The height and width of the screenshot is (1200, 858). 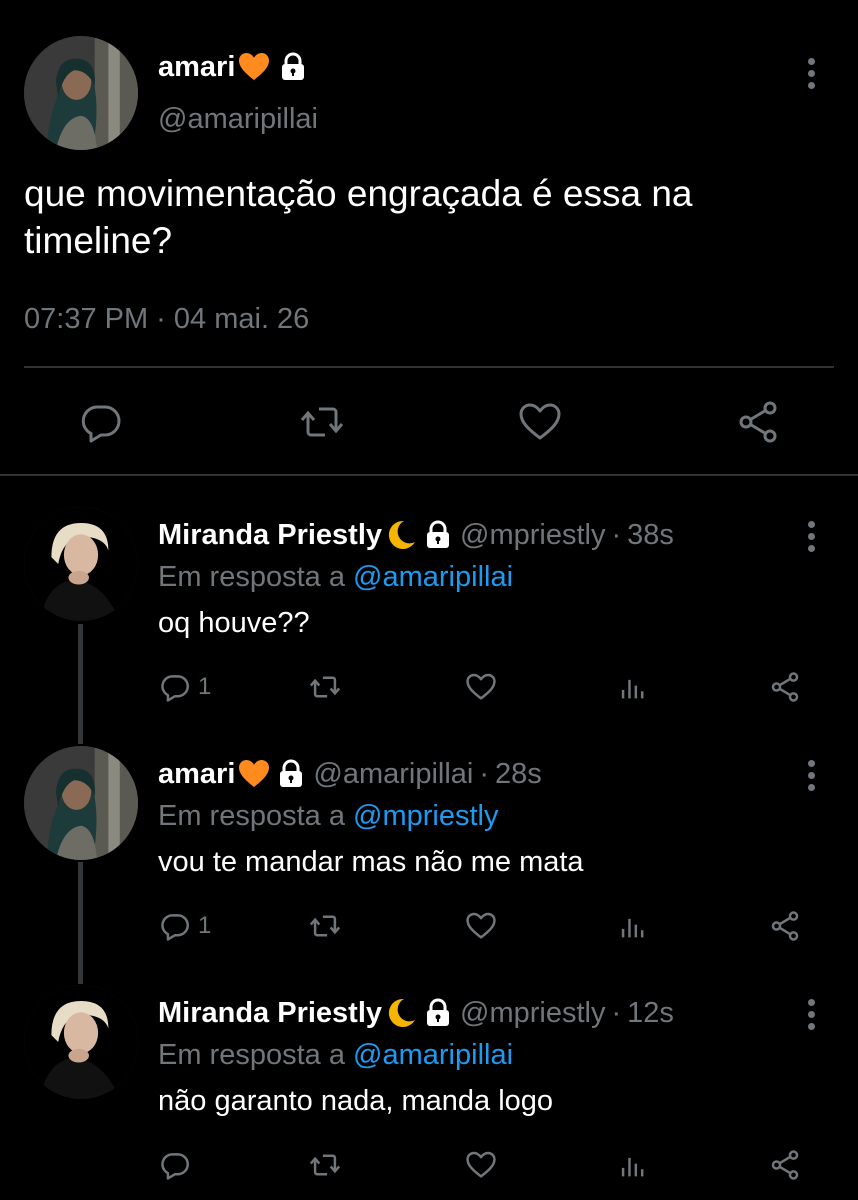 I want to click on reply-text: não garanto nada, manda logo, so click(x=356, y=1101).